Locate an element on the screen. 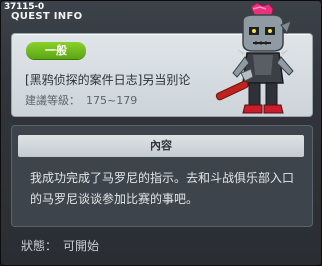  level-range: 175~179 is located at coordinates (112, 100).